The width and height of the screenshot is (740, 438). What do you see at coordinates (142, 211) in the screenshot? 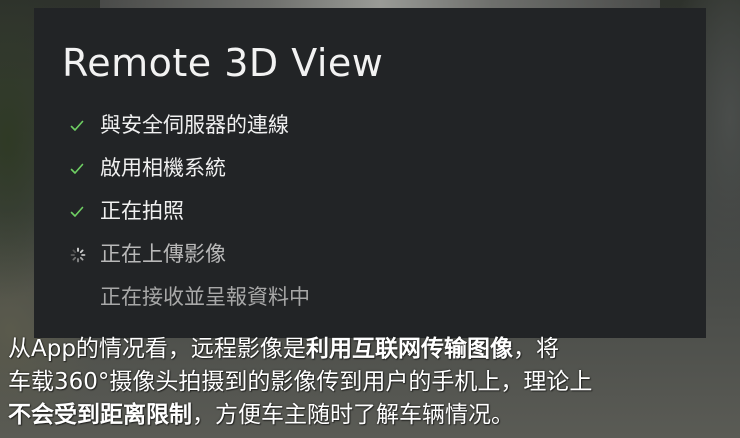
I see `step-label: 正在拍照` at bounding box center [142, 211].